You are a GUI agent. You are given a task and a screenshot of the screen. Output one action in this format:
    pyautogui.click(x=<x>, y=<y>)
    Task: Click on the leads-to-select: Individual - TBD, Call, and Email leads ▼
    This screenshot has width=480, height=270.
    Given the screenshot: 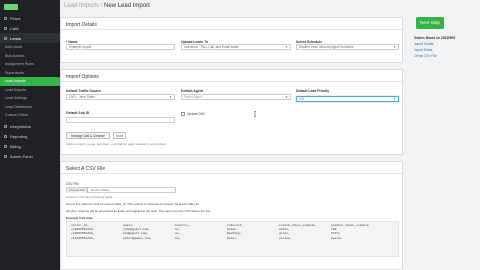 What is the action you would take?
    pyautogui.click(x=236, y=47)
    